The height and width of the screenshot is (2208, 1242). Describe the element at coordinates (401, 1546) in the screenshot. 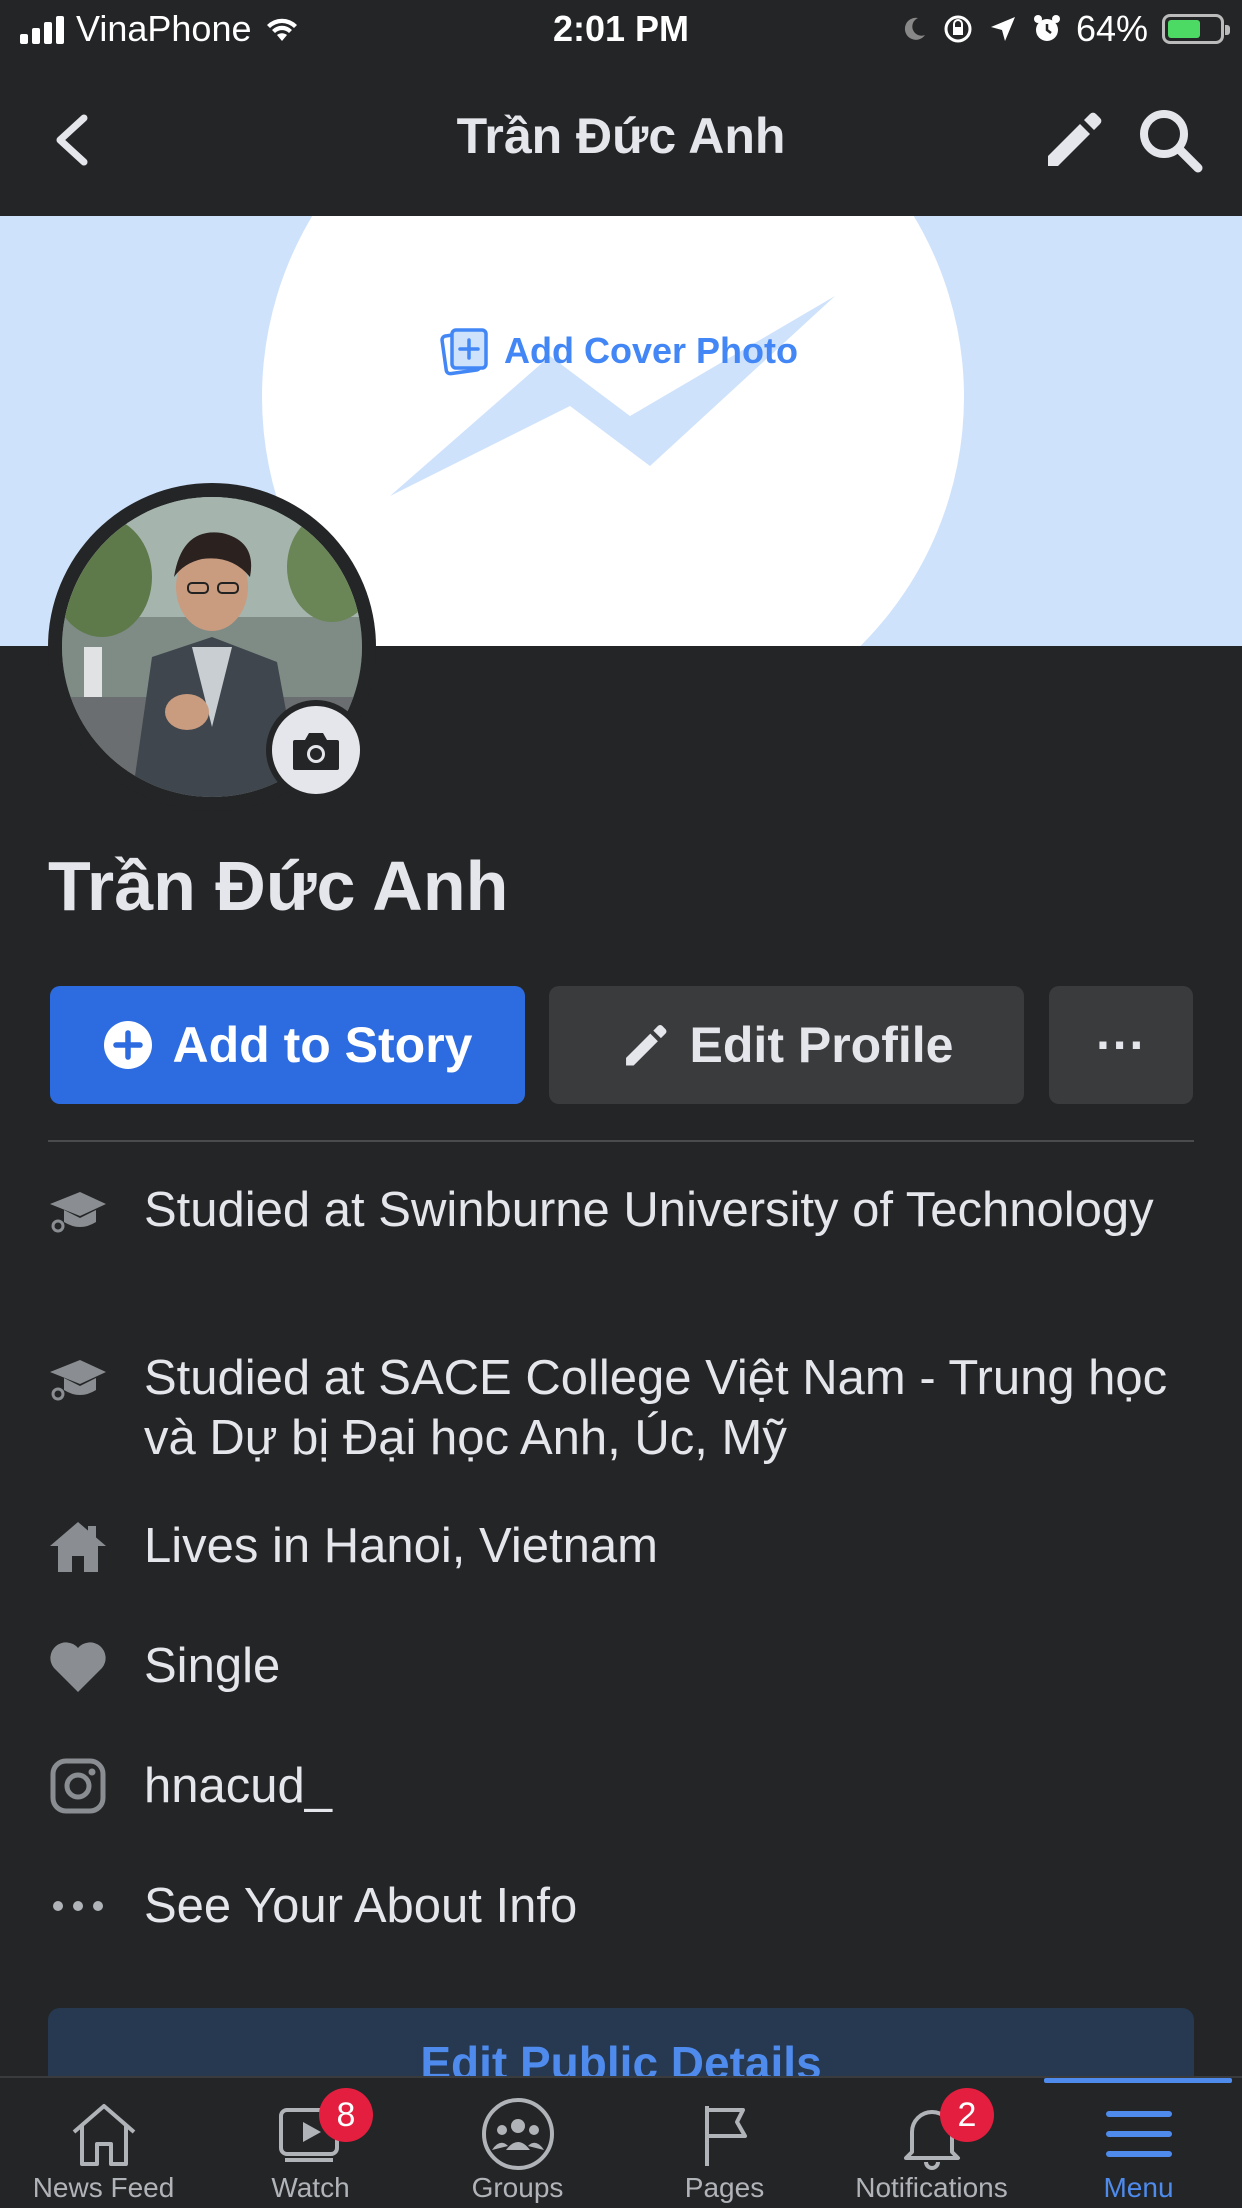

I see `info-text: Lives in Hanoi, Vietnam` at that location.